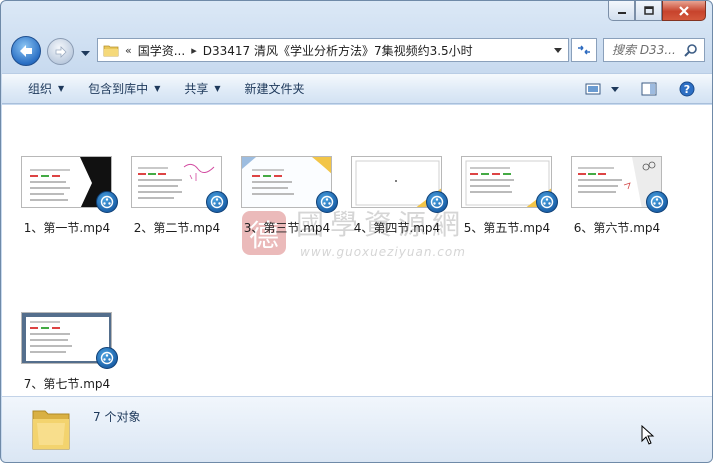 The width and height of the screenshot is (713, 463). What do you see at coordinates (177, 228) in the screenshot?
I see `file-name: 2、第二节.mp4` at bounding box center [177, 228].